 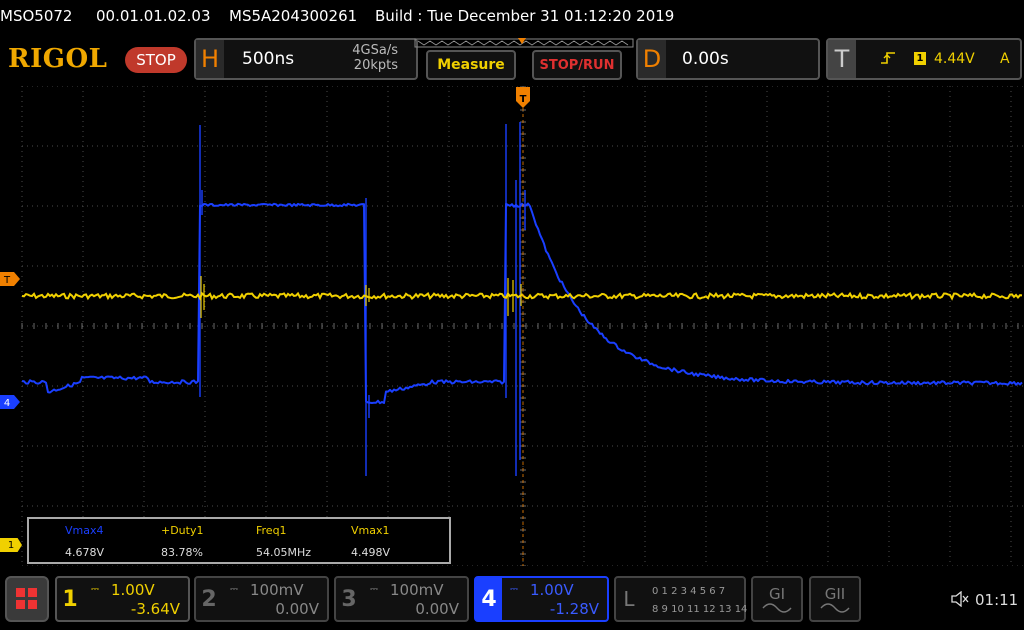 I want to click on sample-rate: 4GSa/s, so click(x=375, y=50).